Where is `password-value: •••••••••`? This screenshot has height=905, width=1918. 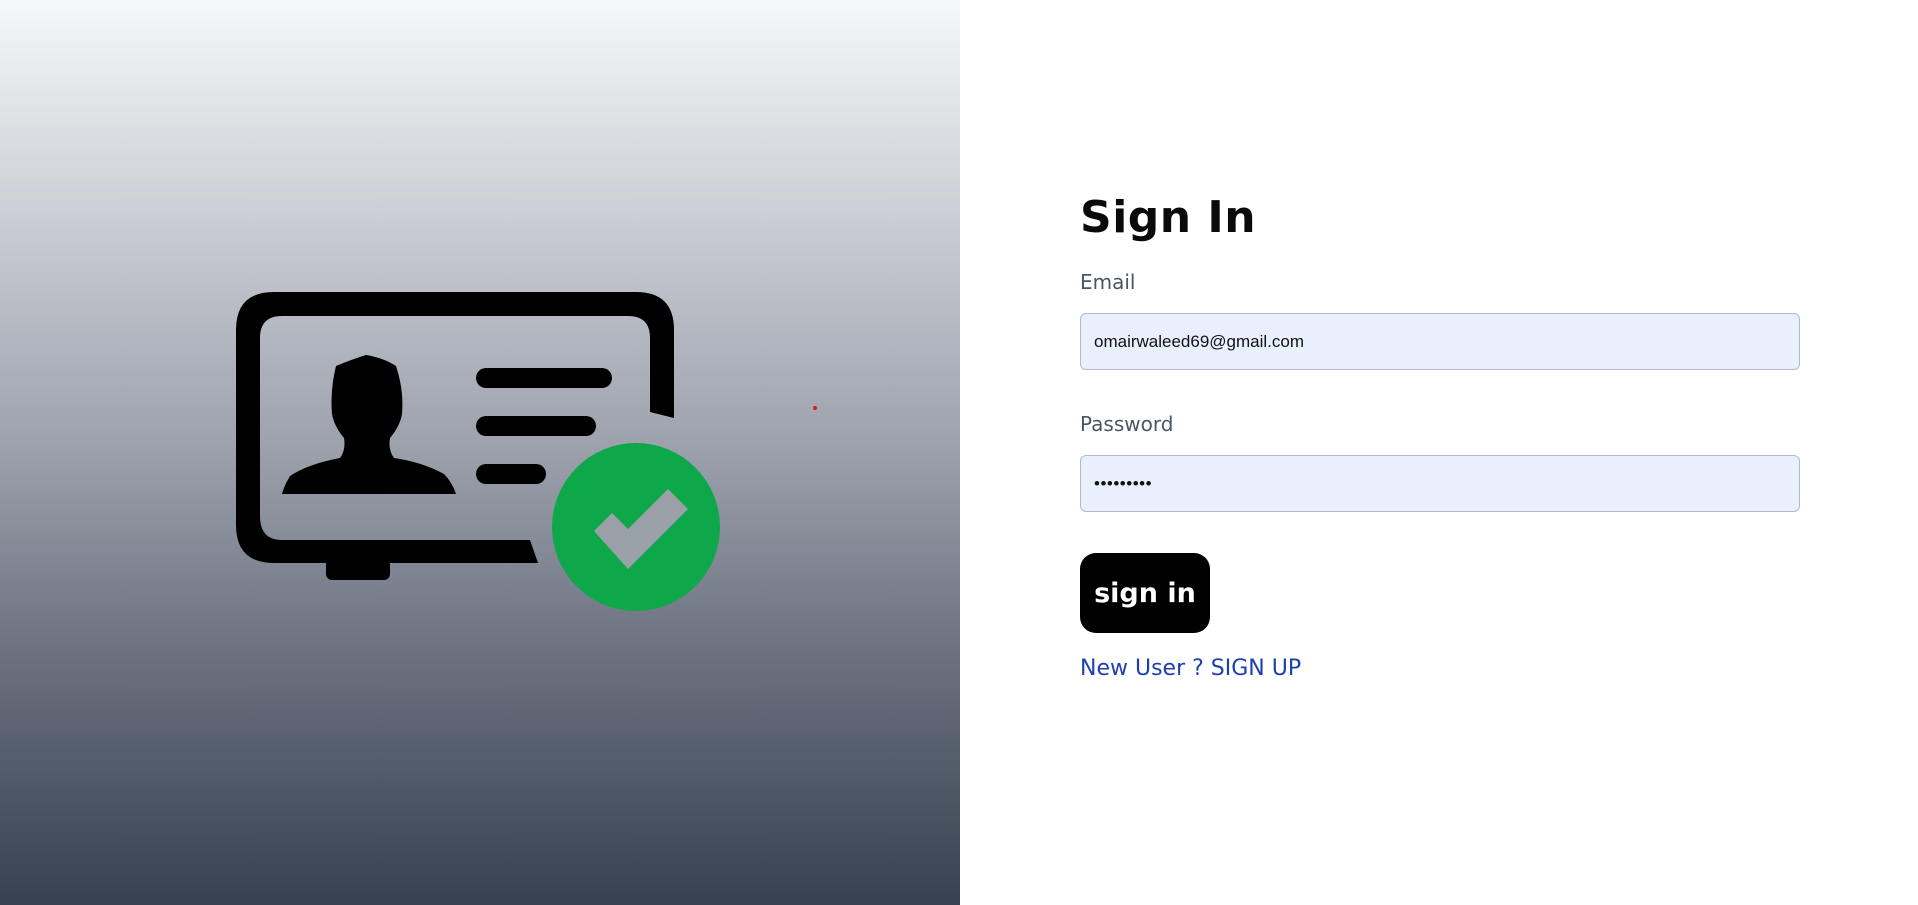
password-value: ••••••••• is located at coordinates (1123, 483).